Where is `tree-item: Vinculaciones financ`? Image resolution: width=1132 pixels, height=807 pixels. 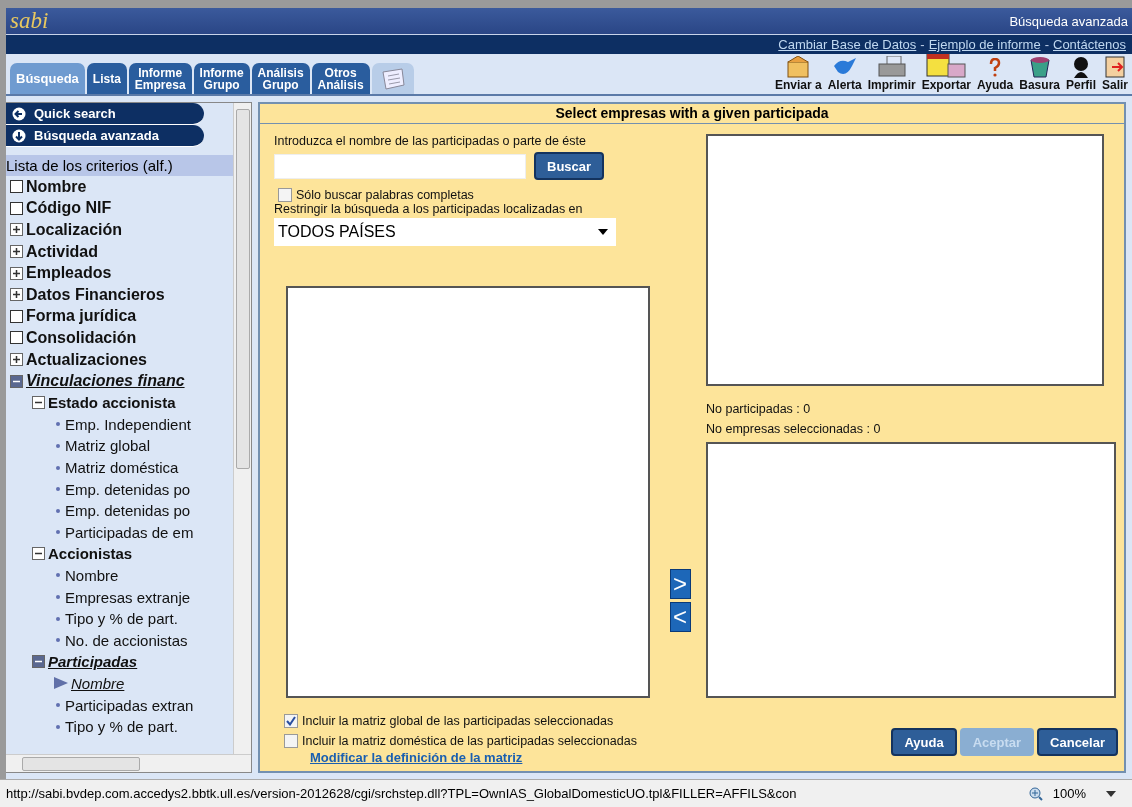
tree-item: Vinculaciones financ is located at coordinates (105, 381).